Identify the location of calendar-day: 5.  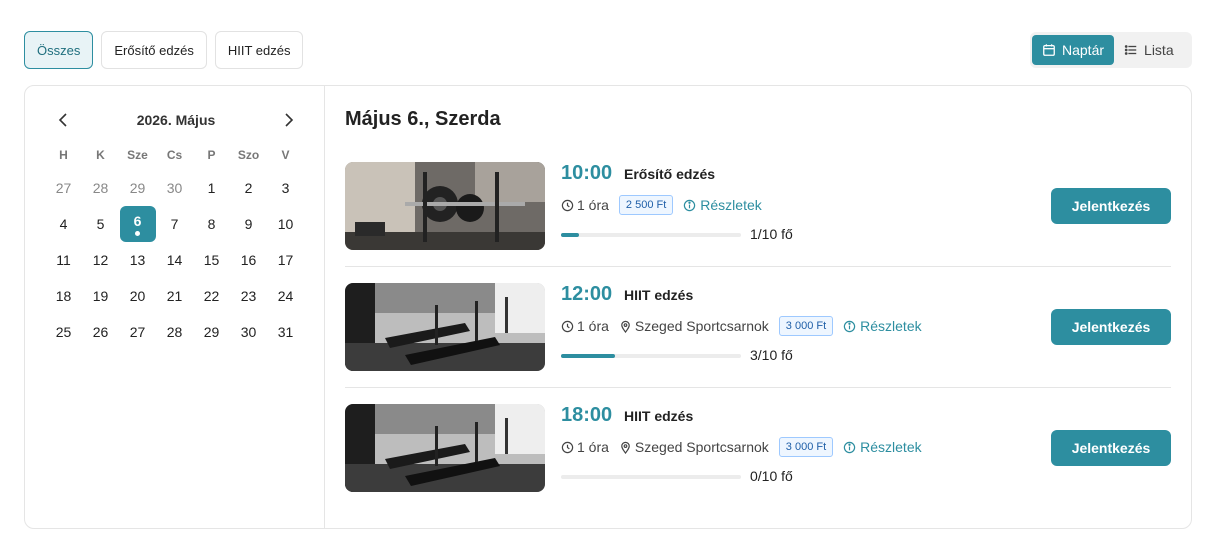
(100, 224).